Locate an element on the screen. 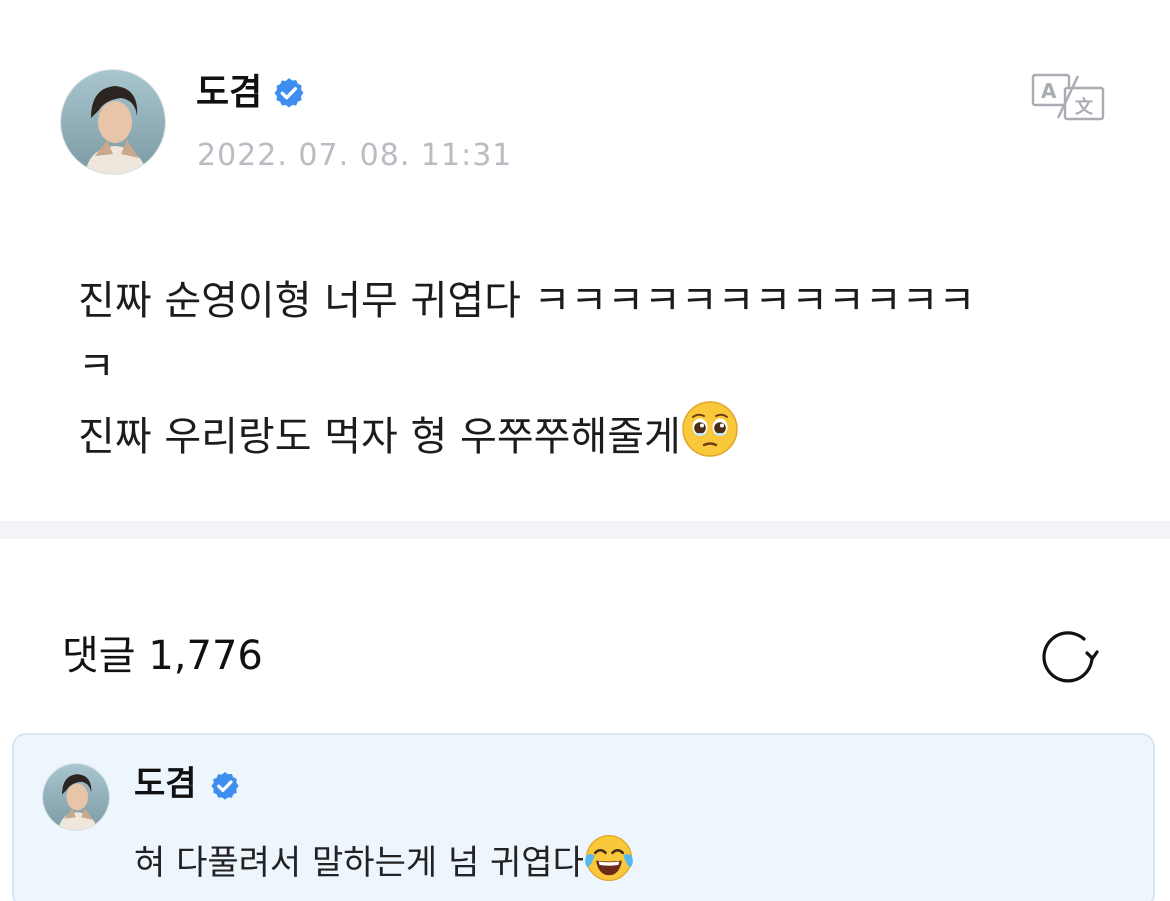 The image size is (1170, 901). comments-label: 댓글 is located at coordinates (99, 656).